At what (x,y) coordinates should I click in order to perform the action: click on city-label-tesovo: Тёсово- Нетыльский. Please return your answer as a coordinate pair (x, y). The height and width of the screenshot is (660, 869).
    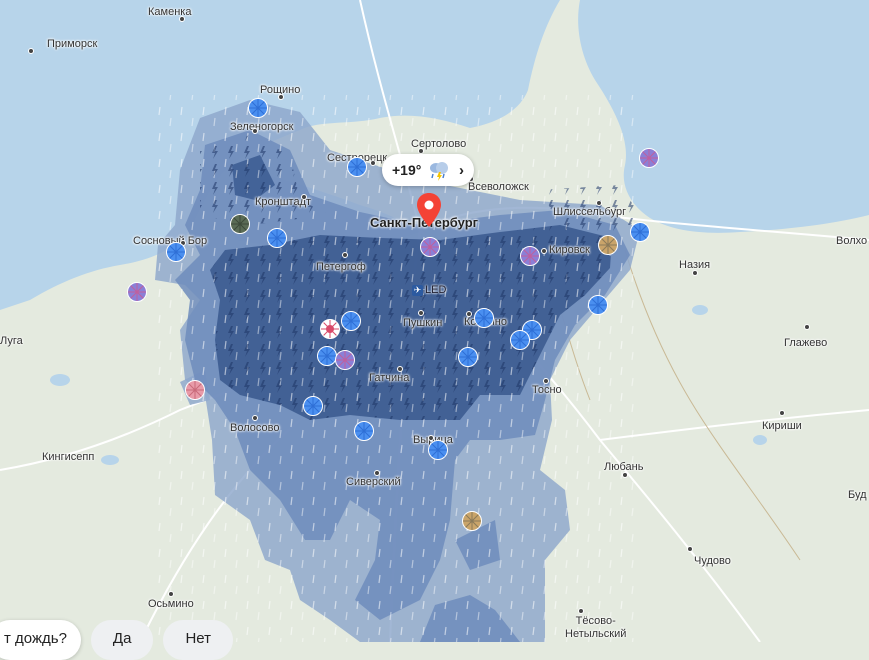
    Looking at the image, I should click on (596, 627).